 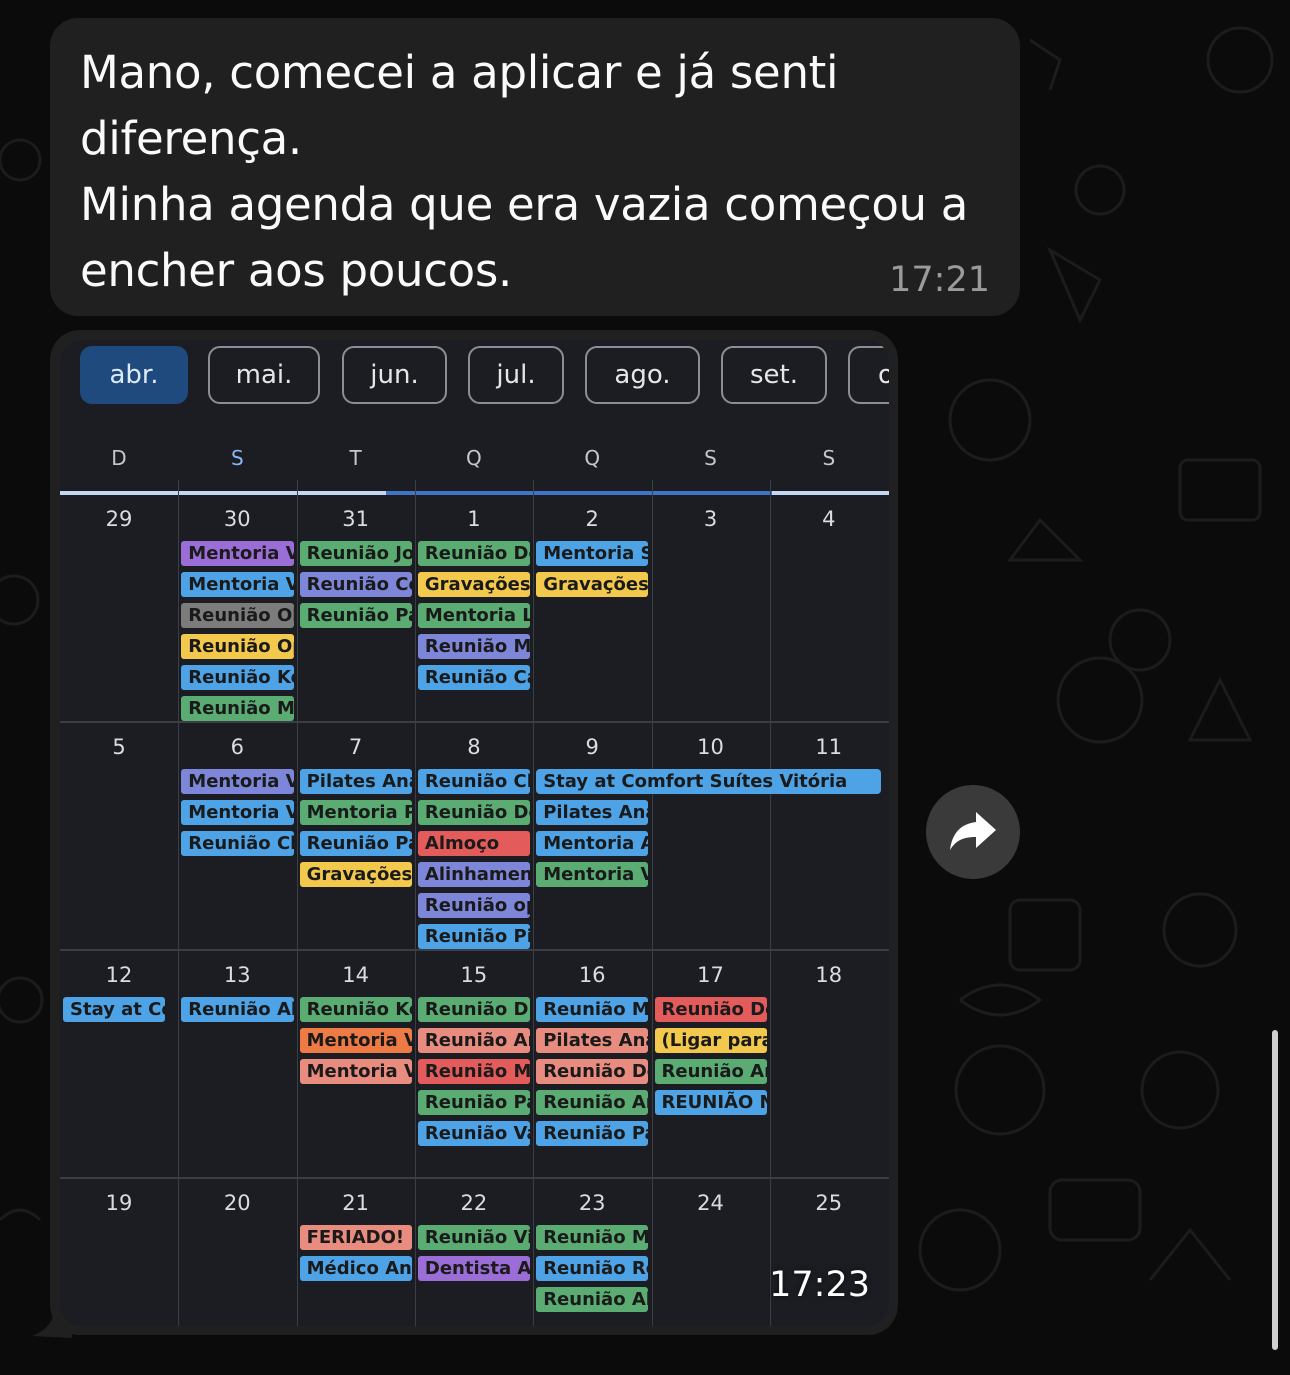 What do you see at coordinates (264, 375) in the screenshot?
I see `month-tab: mai.` at bounding box center [264, 375].